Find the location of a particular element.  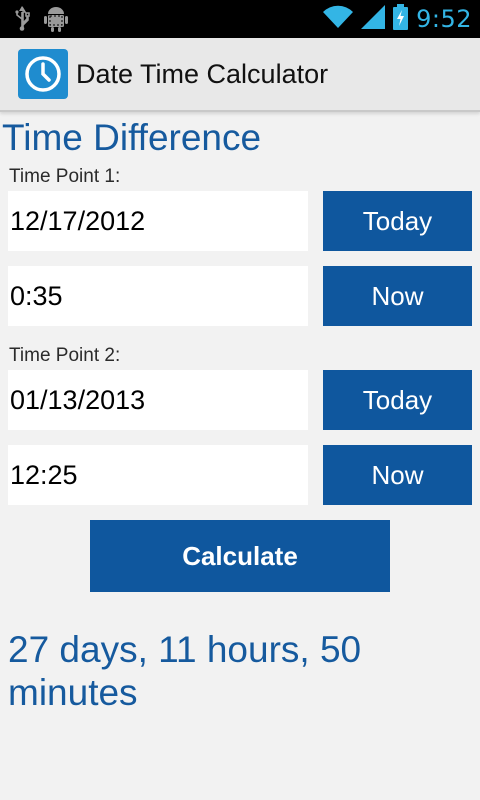

battery-charging-icon is located at coordinates (401, 19).